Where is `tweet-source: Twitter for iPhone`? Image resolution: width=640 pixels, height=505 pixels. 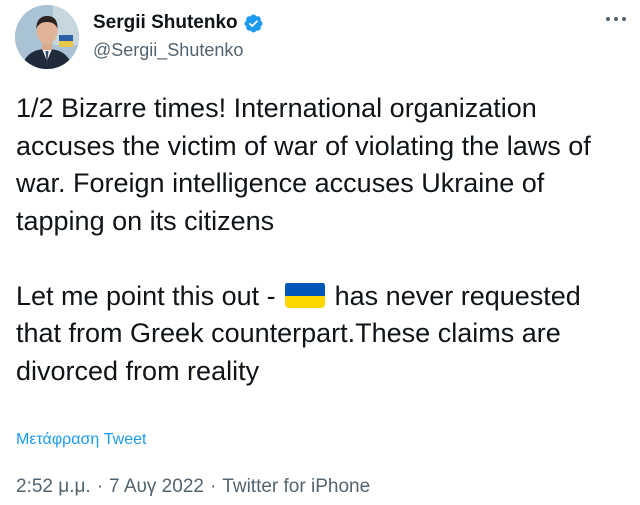 tweet-source: Twitter for iPhone is located at coordinates (296, 487).